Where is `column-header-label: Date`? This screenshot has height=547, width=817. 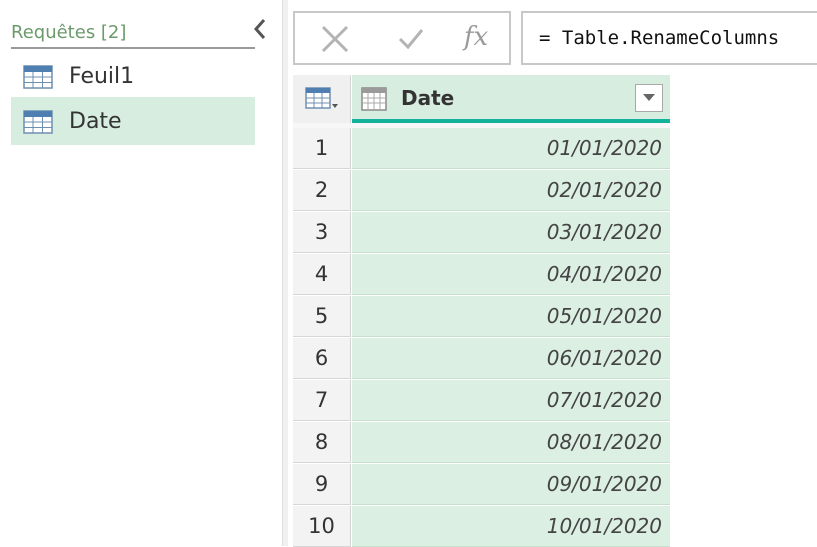 column-header-label: Date is located at coordinates (428, 98).